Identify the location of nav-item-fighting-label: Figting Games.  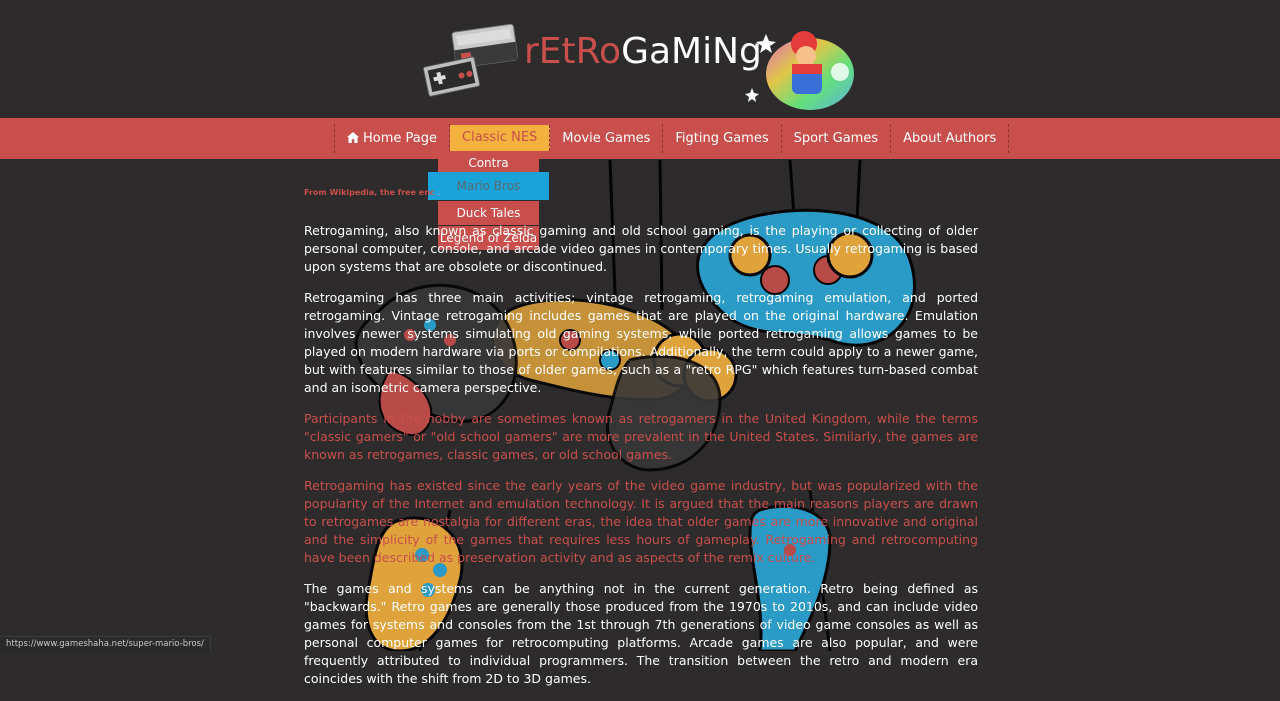
(722, 138).